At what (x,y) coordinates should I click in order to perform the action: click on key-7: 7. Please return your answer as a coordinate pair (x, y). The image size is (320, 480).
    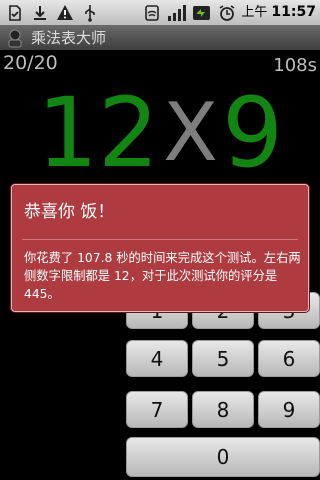
    Looking at the image, I should click on (157, 409).